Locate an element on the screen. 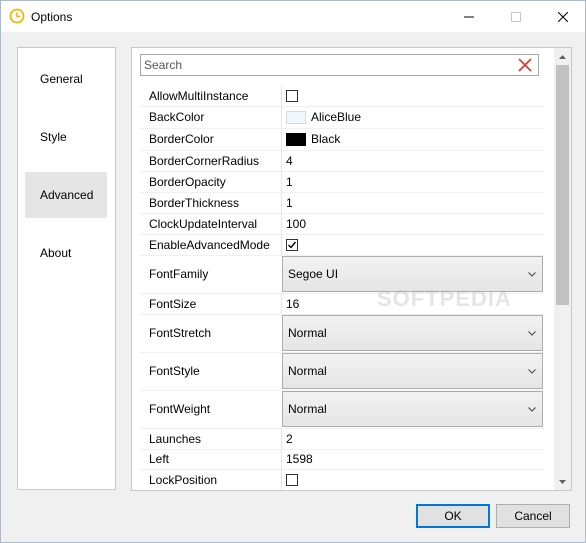  property-name: Left is located at coordinates (159, 459).